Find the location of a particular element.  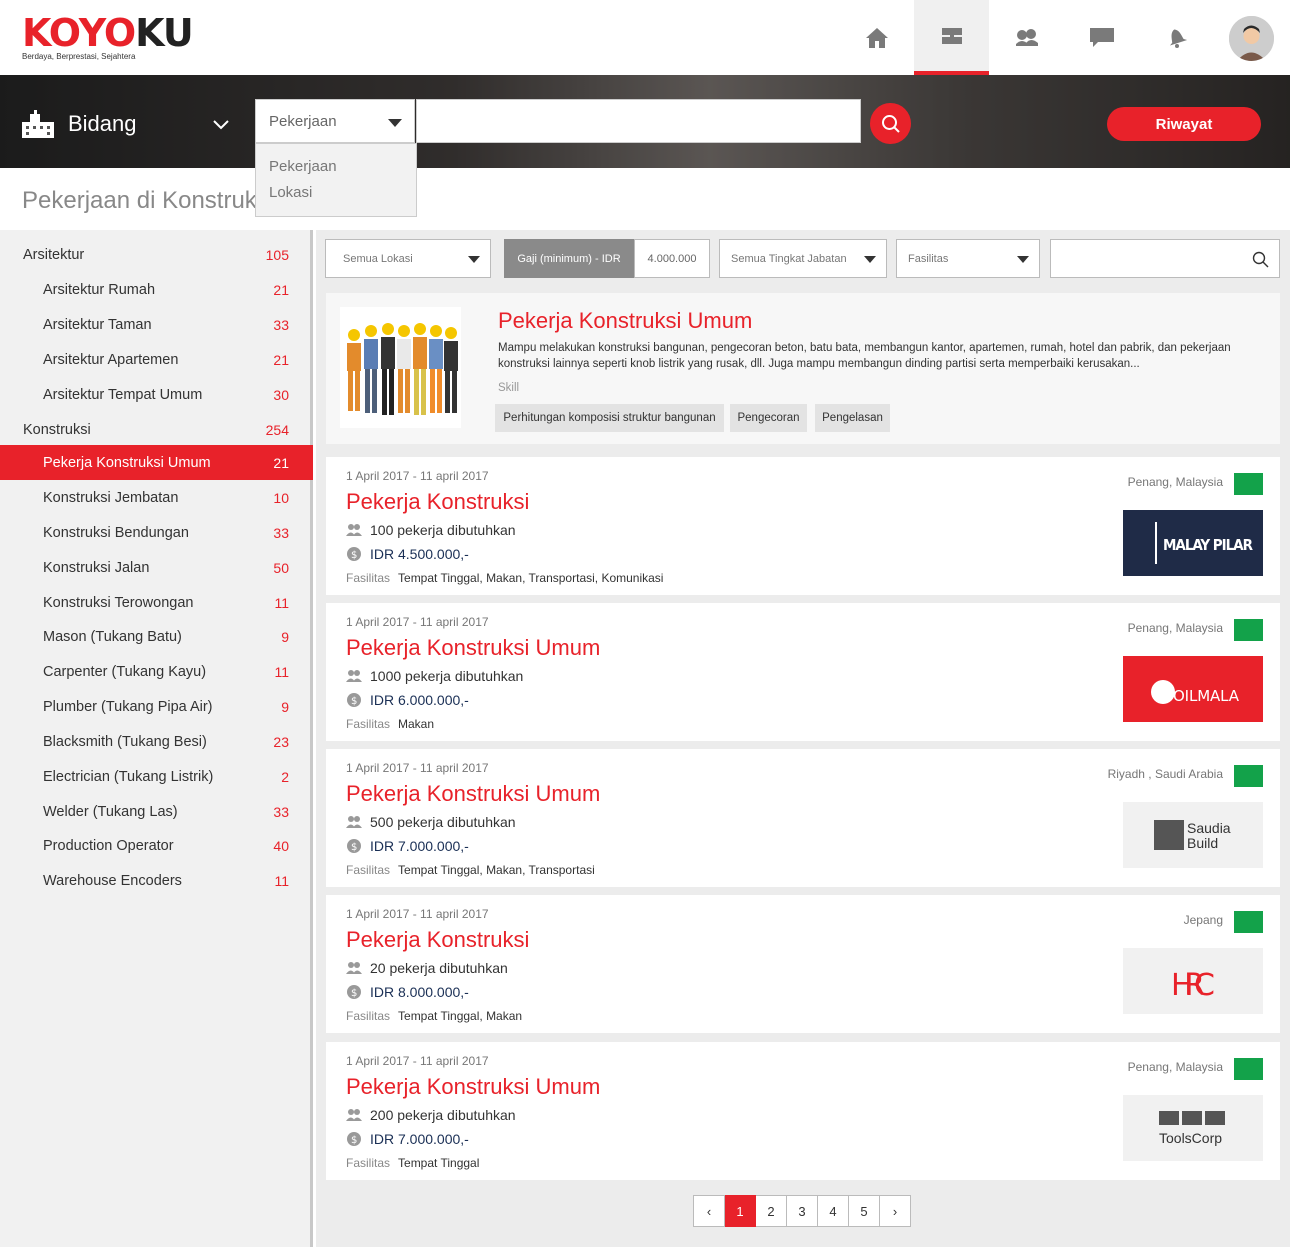

sidebar-item: Konstruksi Terowongan 11 is located at coordinates (156, 602).